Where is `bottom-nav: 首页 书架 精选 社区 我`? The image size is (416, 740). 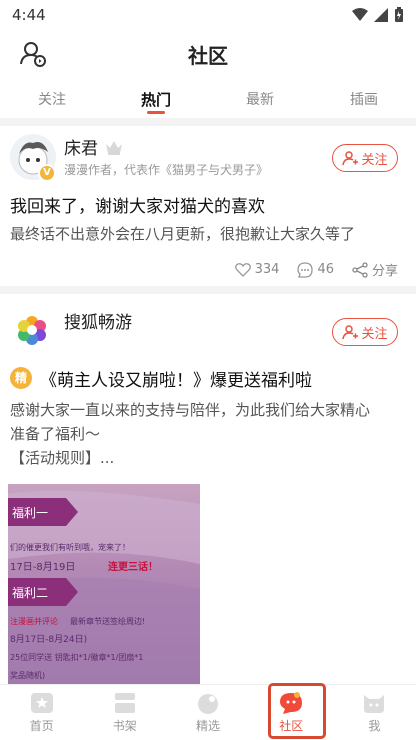 bottom-nav: 首页 书架 精选 社区 我 is located at coordinates (208, 711).